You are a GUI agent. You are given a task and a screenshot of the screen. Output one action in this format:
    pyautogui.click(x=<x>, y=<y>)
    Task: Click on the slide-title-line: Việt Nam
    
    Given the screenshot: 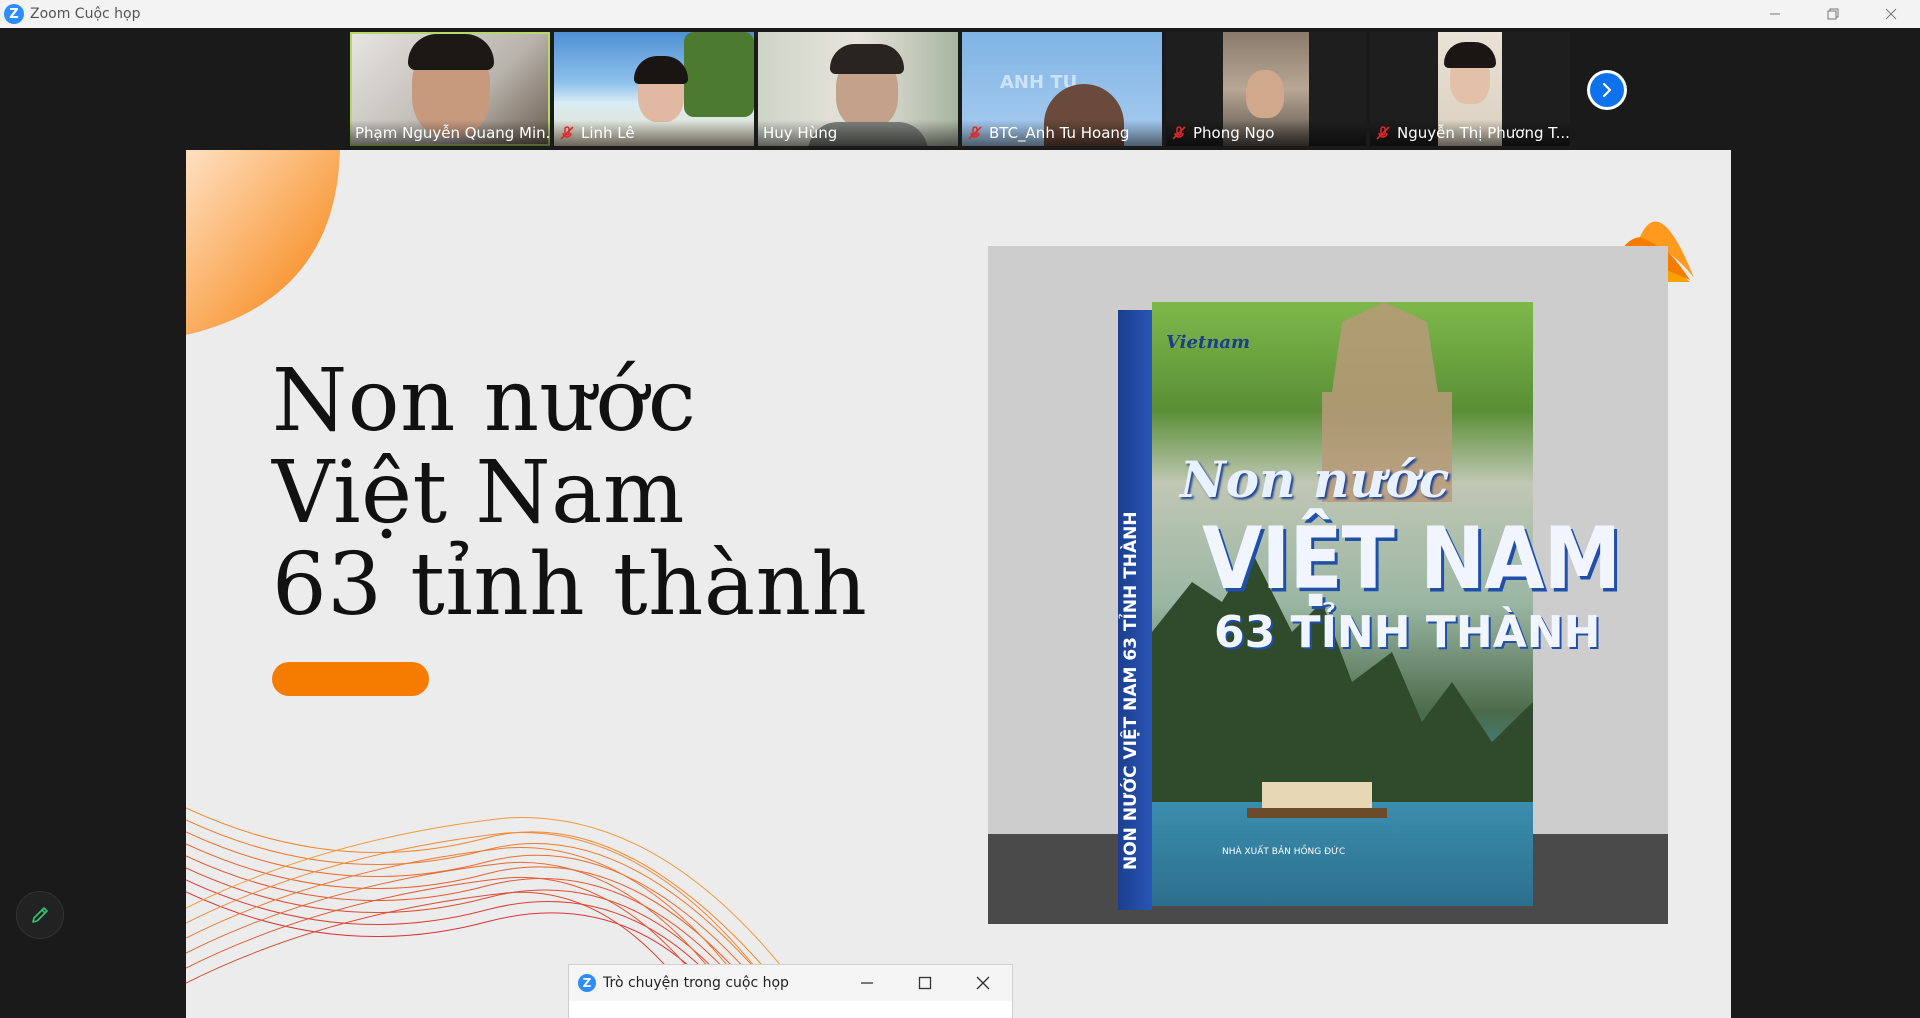 What is the action you would take?
    pyautogui.click(x=478, y=493)
    